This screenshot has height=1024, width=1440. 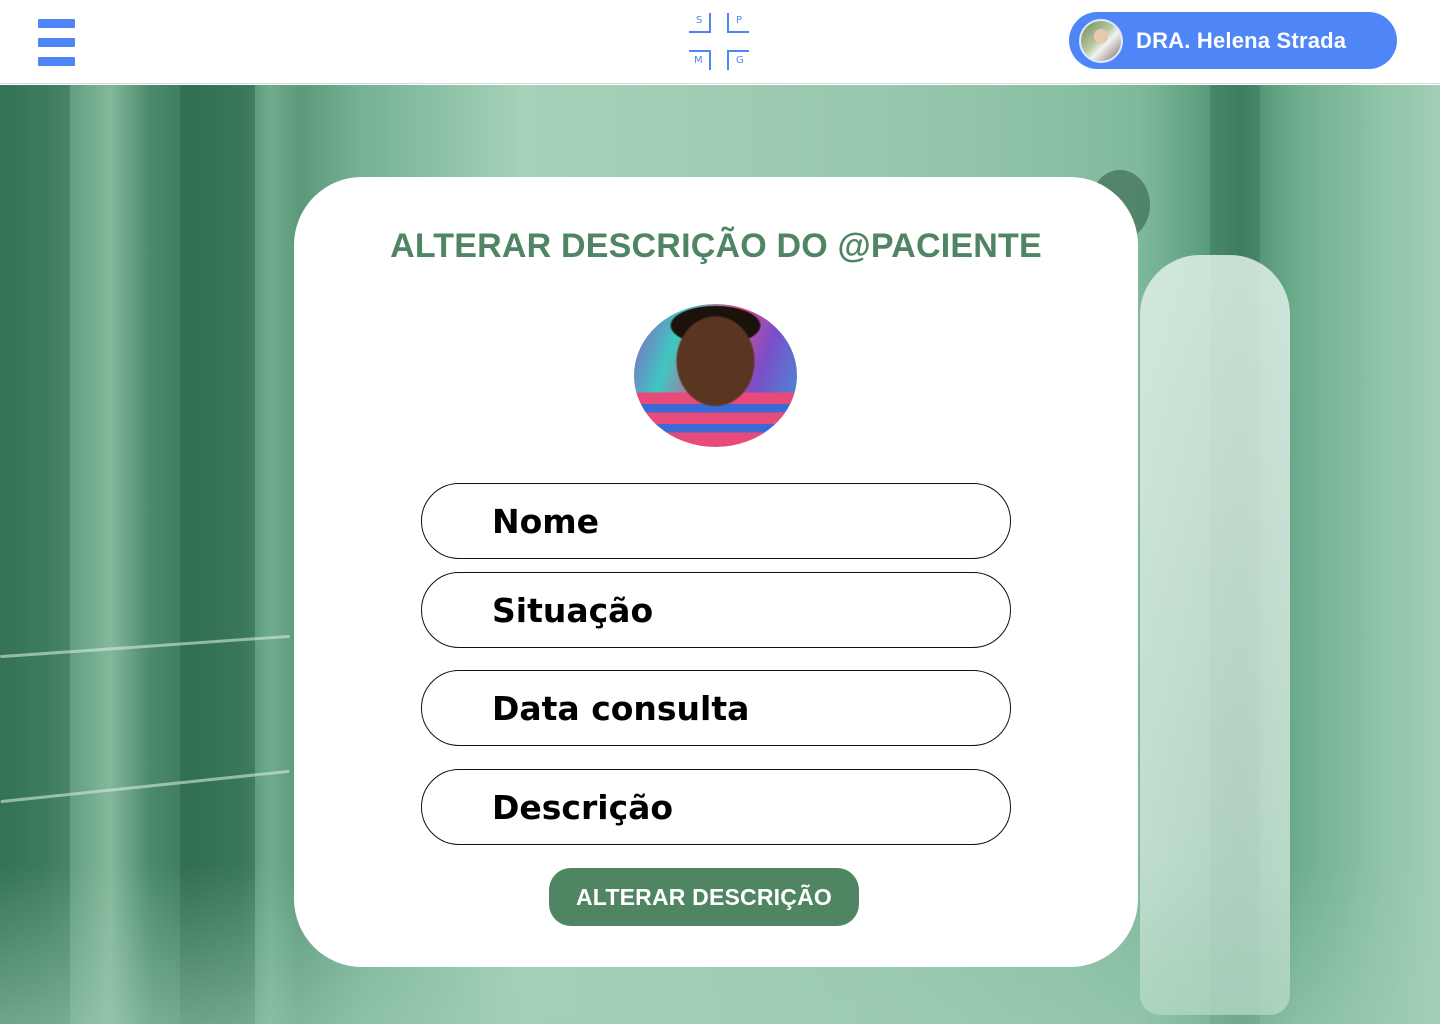 I want to click on status-field-placeholder: Situação, so click(x=573, y=610).